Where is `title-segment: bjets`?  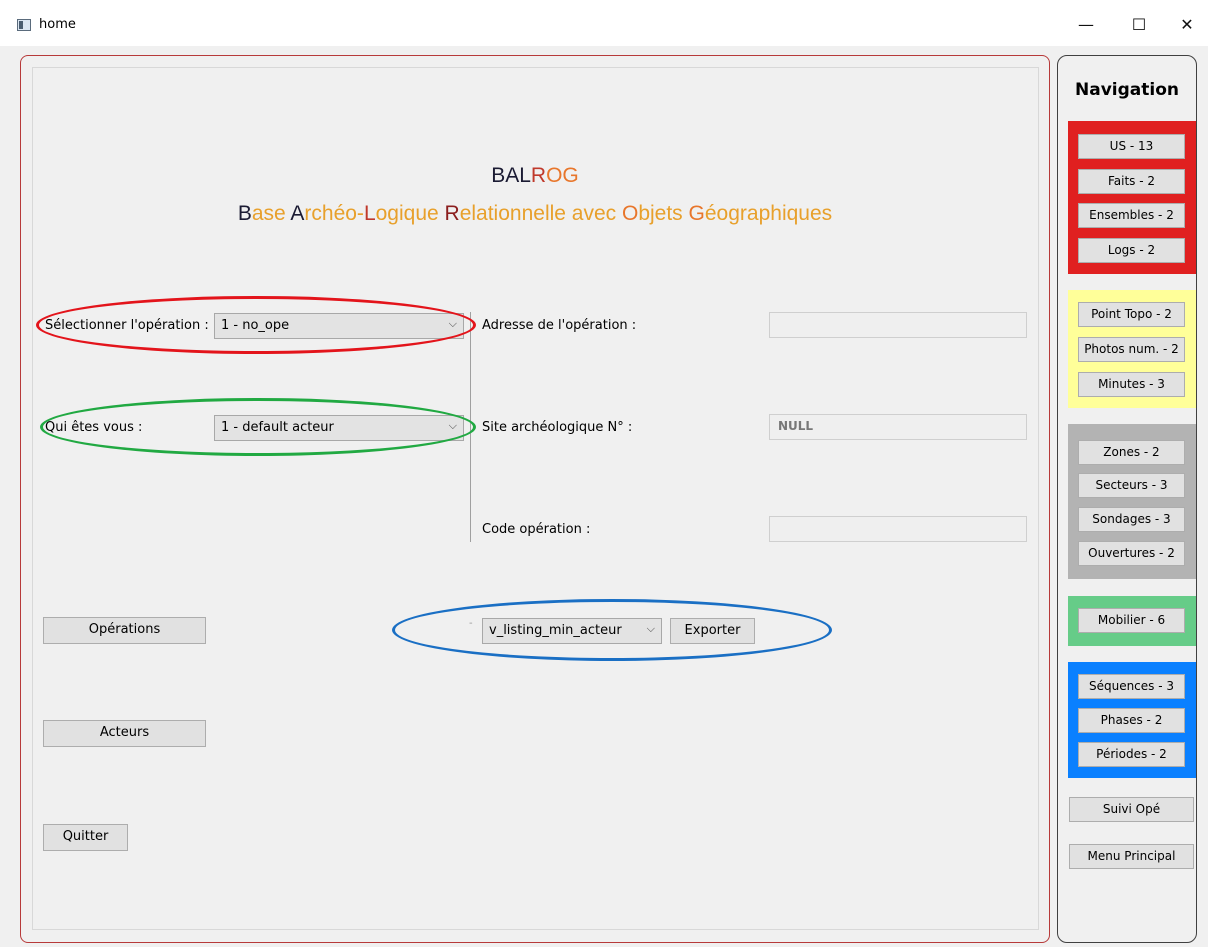
title-segment: bjets is located at coordinates (663, 213).